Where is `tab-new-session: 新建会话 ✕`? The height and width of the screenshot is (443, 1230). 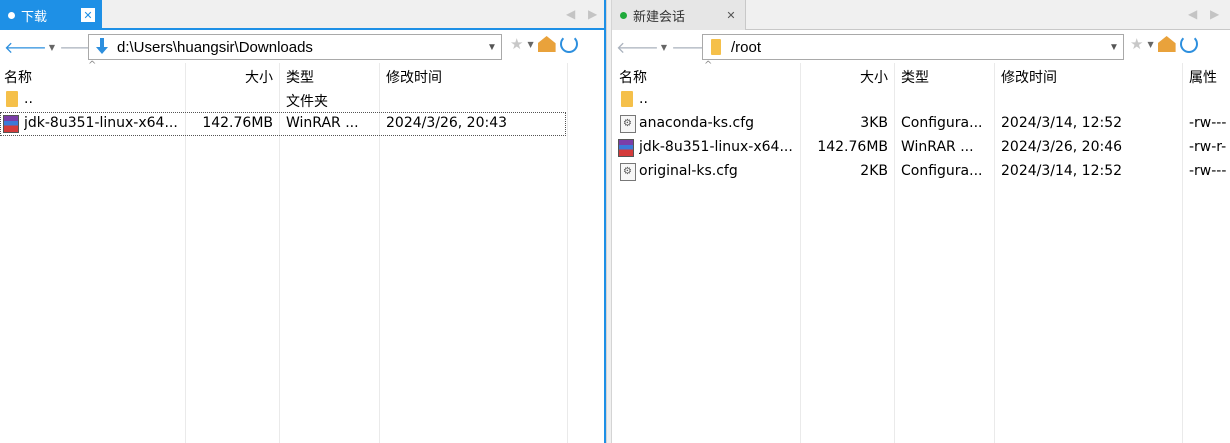 tab-new-session: 新建会话 ✕ is located at coordinates (679, 15).